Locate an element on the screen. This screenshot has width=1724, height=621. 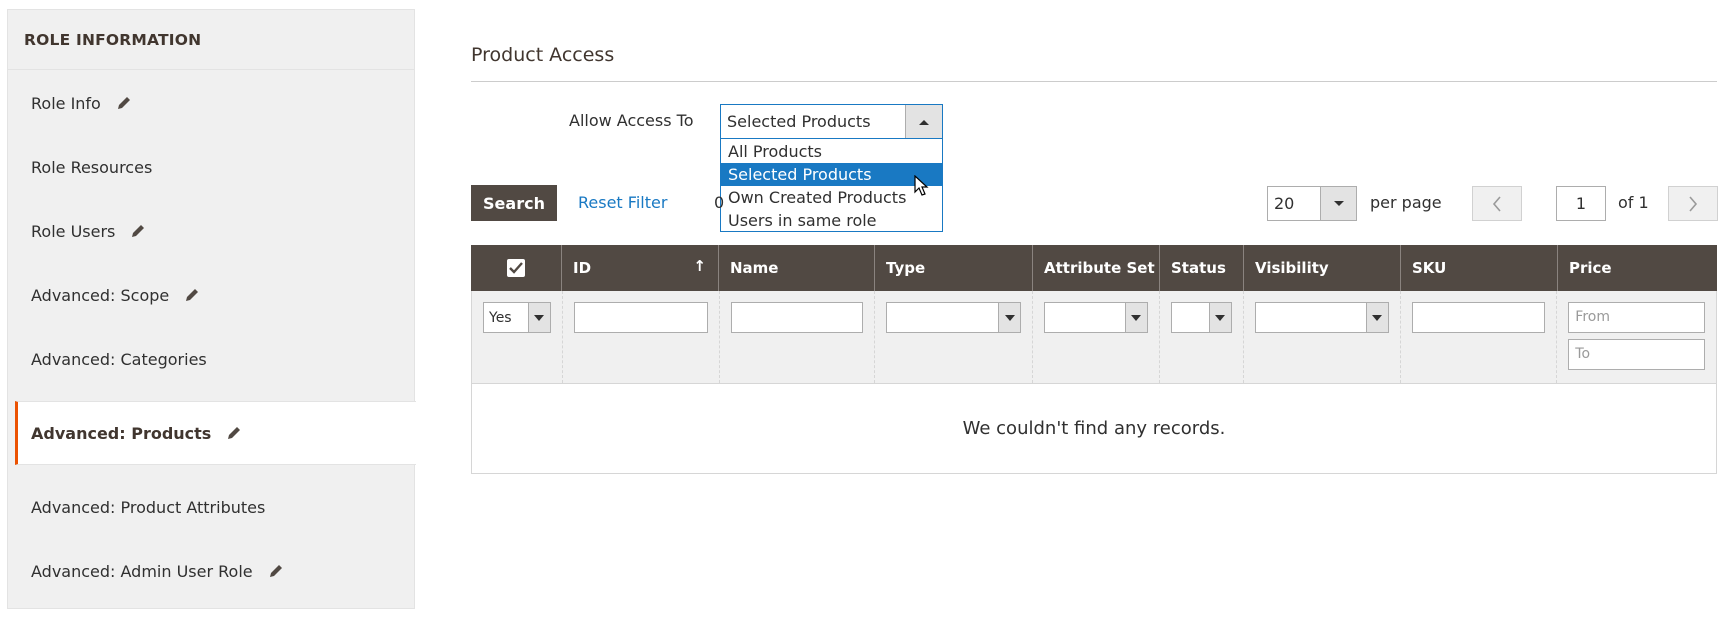
column-header-visibility: Visibility is located at coordinates (1322, 268).